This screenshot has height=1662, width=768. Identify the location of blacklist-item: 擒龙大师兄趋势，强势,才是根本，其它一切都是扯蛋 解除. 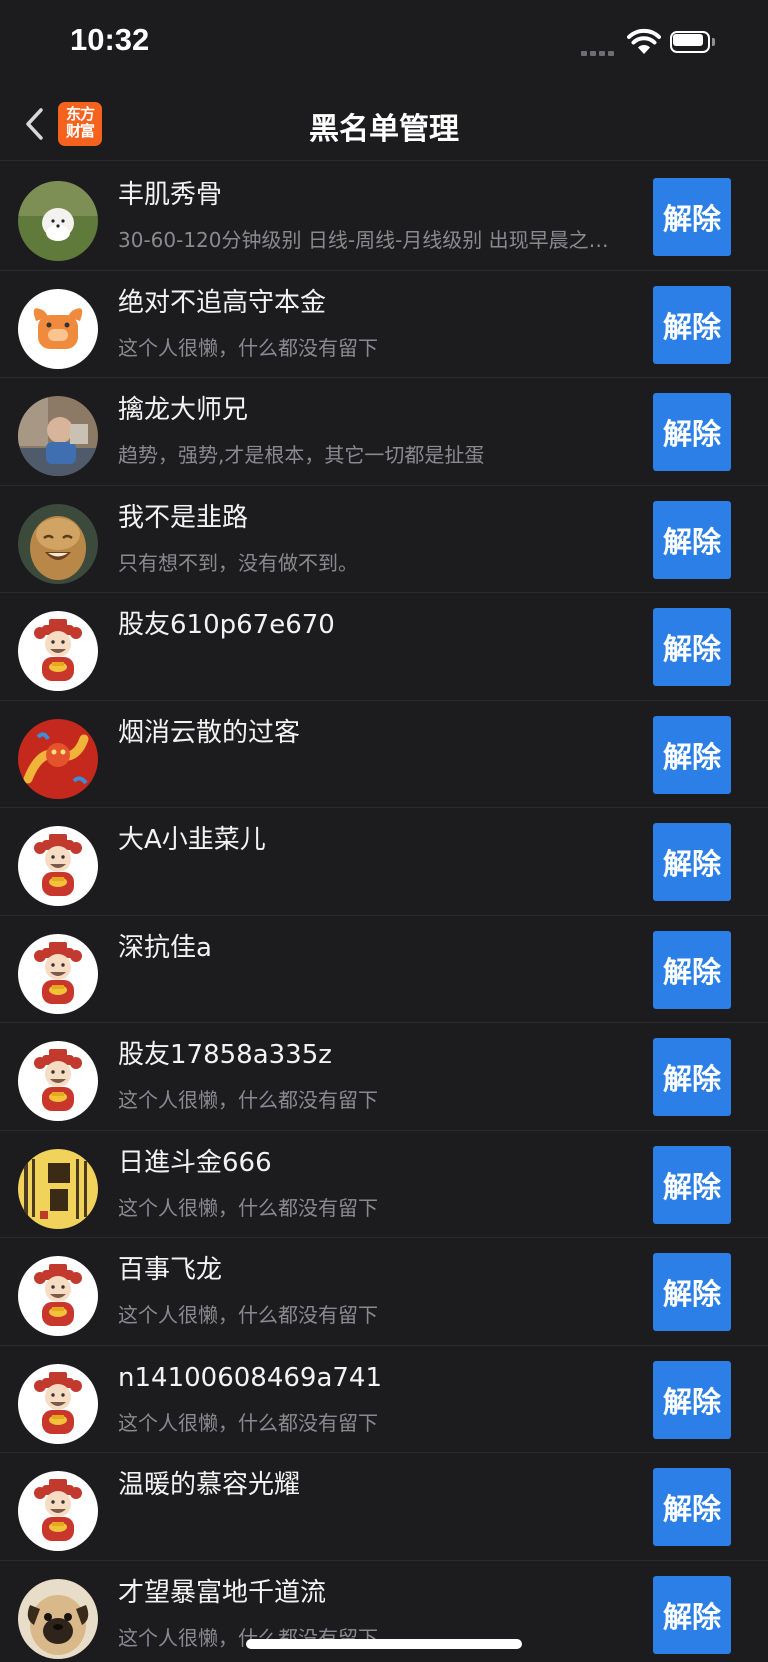
(384, 432).